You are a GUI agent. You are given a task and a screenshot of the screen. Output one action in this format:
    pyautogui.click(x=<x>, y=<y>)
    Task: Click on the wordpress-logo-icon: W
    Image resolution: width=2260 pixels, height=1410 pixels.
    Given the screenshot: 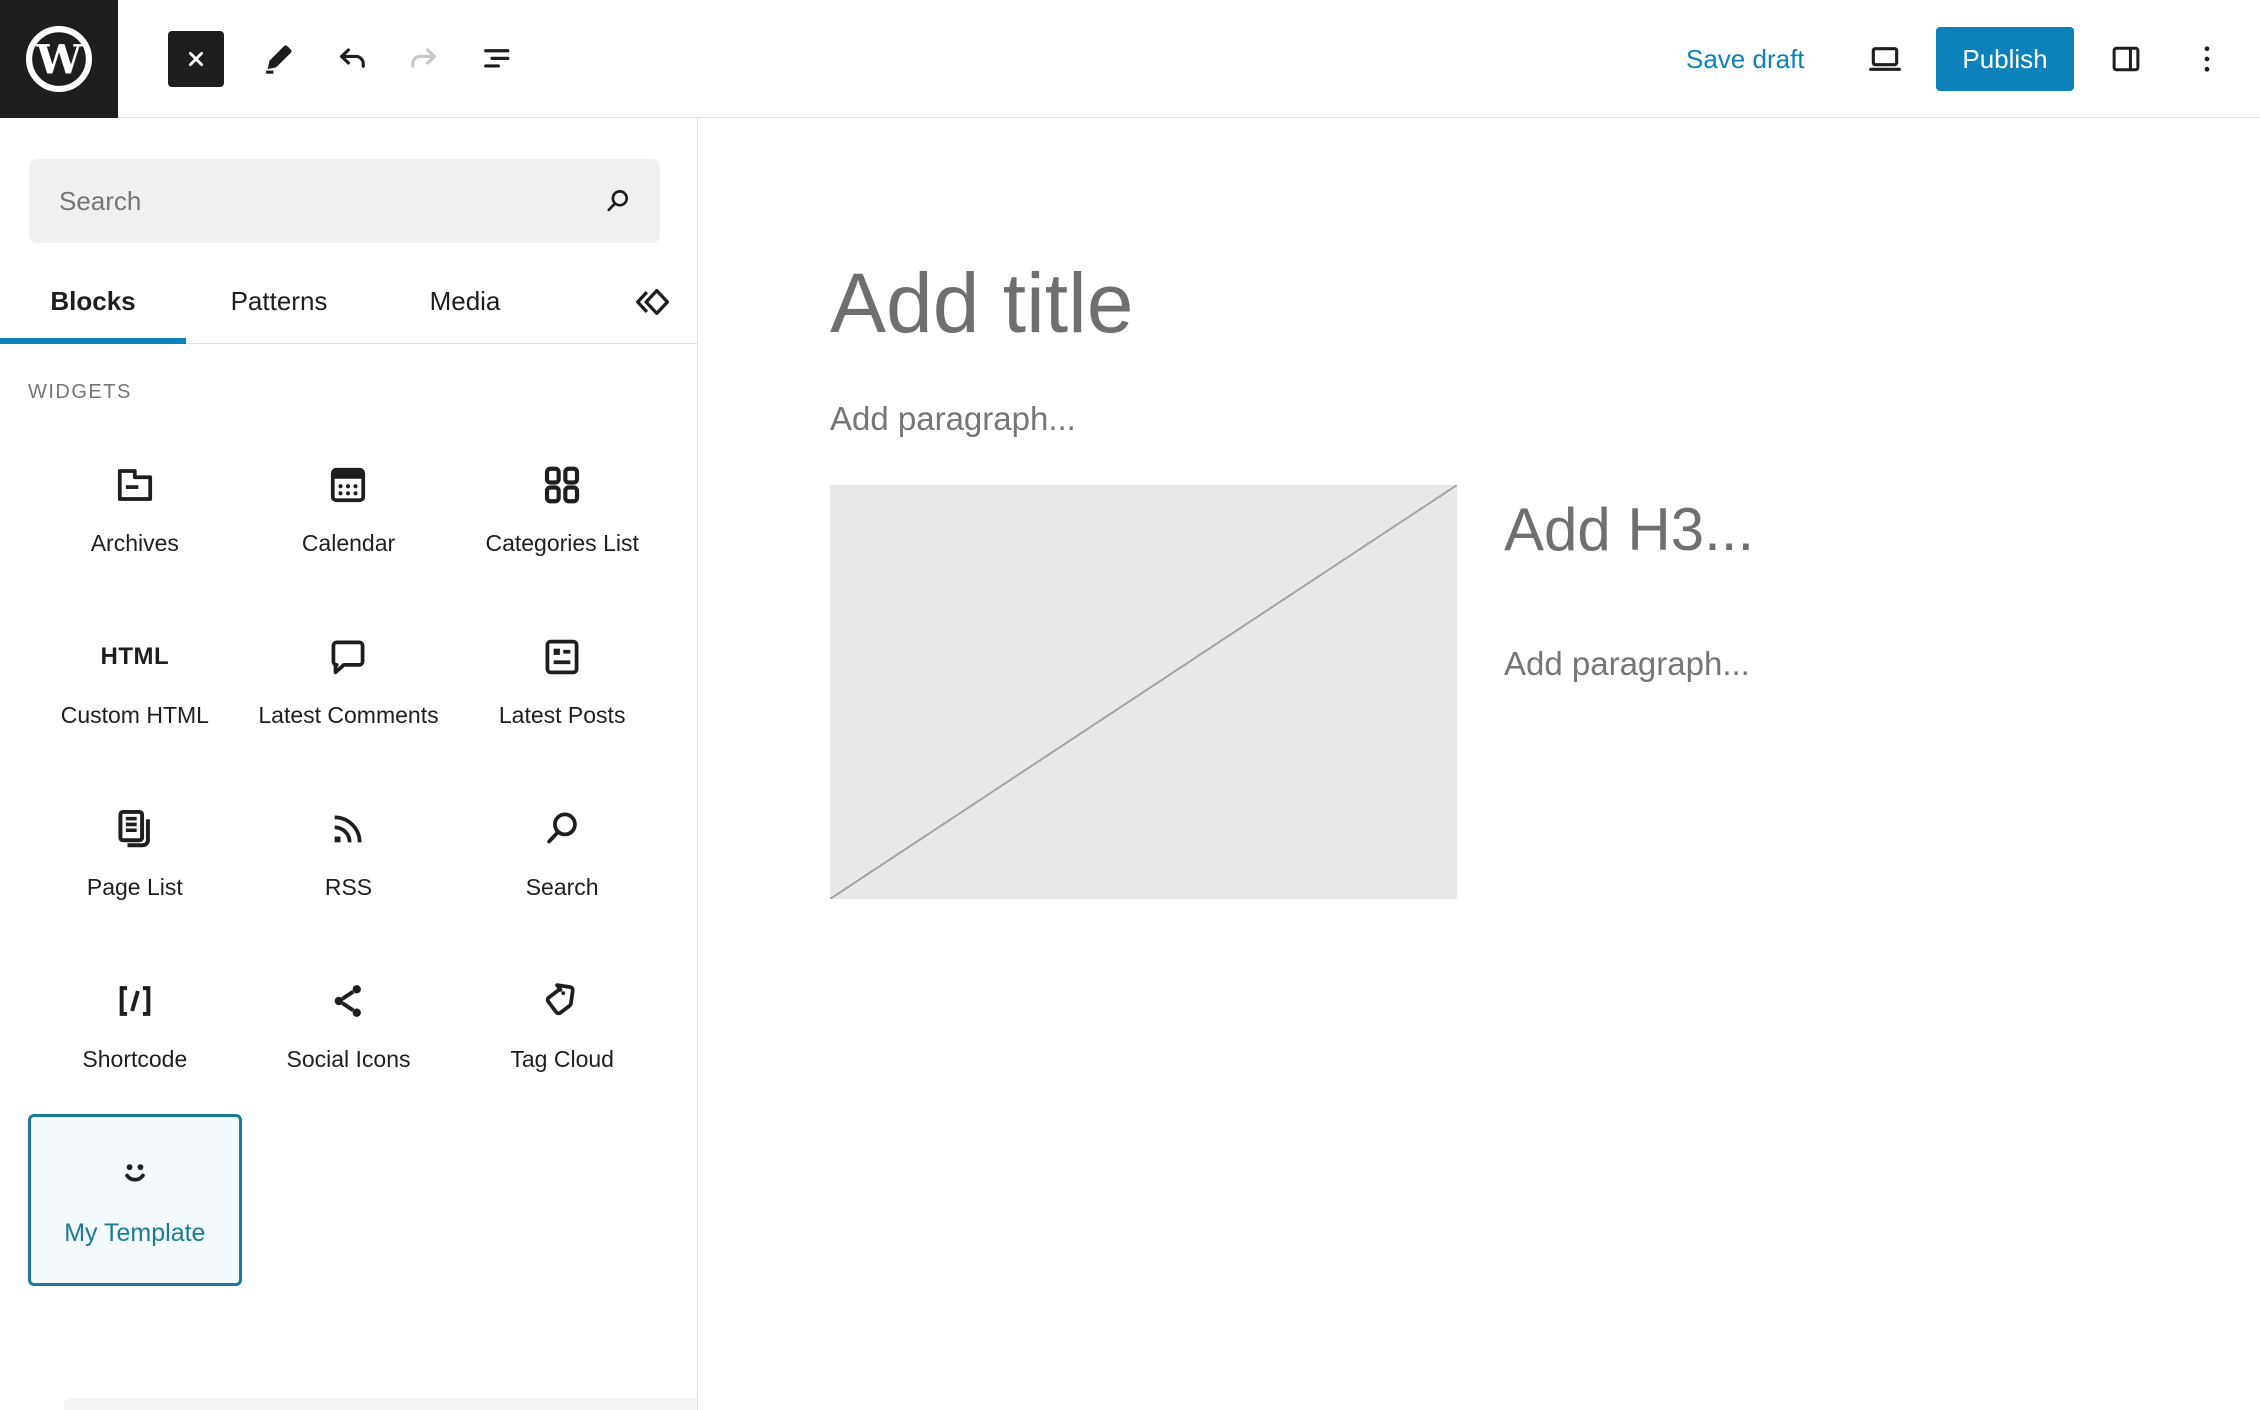 What is the action you would take?
    pyautogui.click(x=59, y=59)
    